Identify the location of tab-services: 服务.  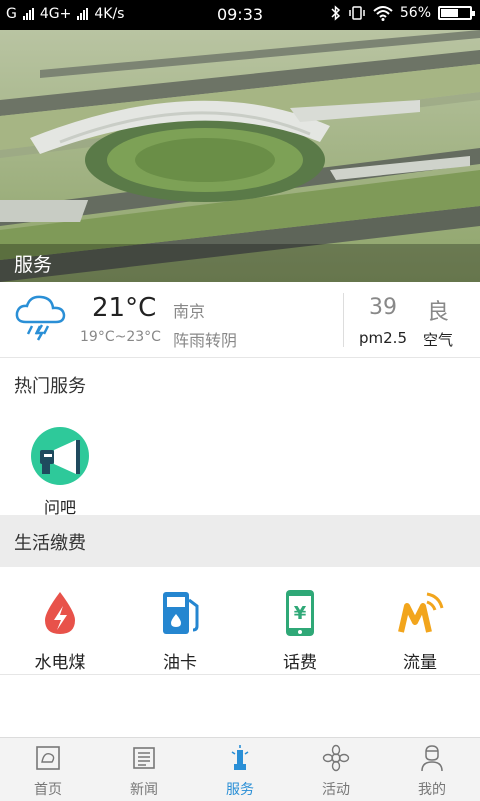
(240, 771).